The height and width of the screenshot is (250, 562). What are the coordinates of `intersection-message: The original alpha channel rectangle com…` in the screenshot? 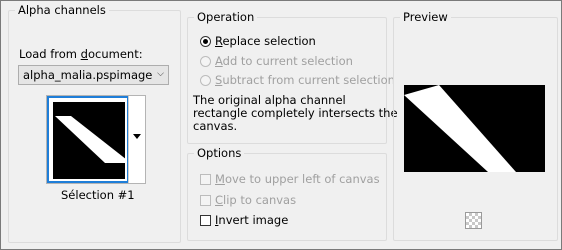 It's located at (295, 113).